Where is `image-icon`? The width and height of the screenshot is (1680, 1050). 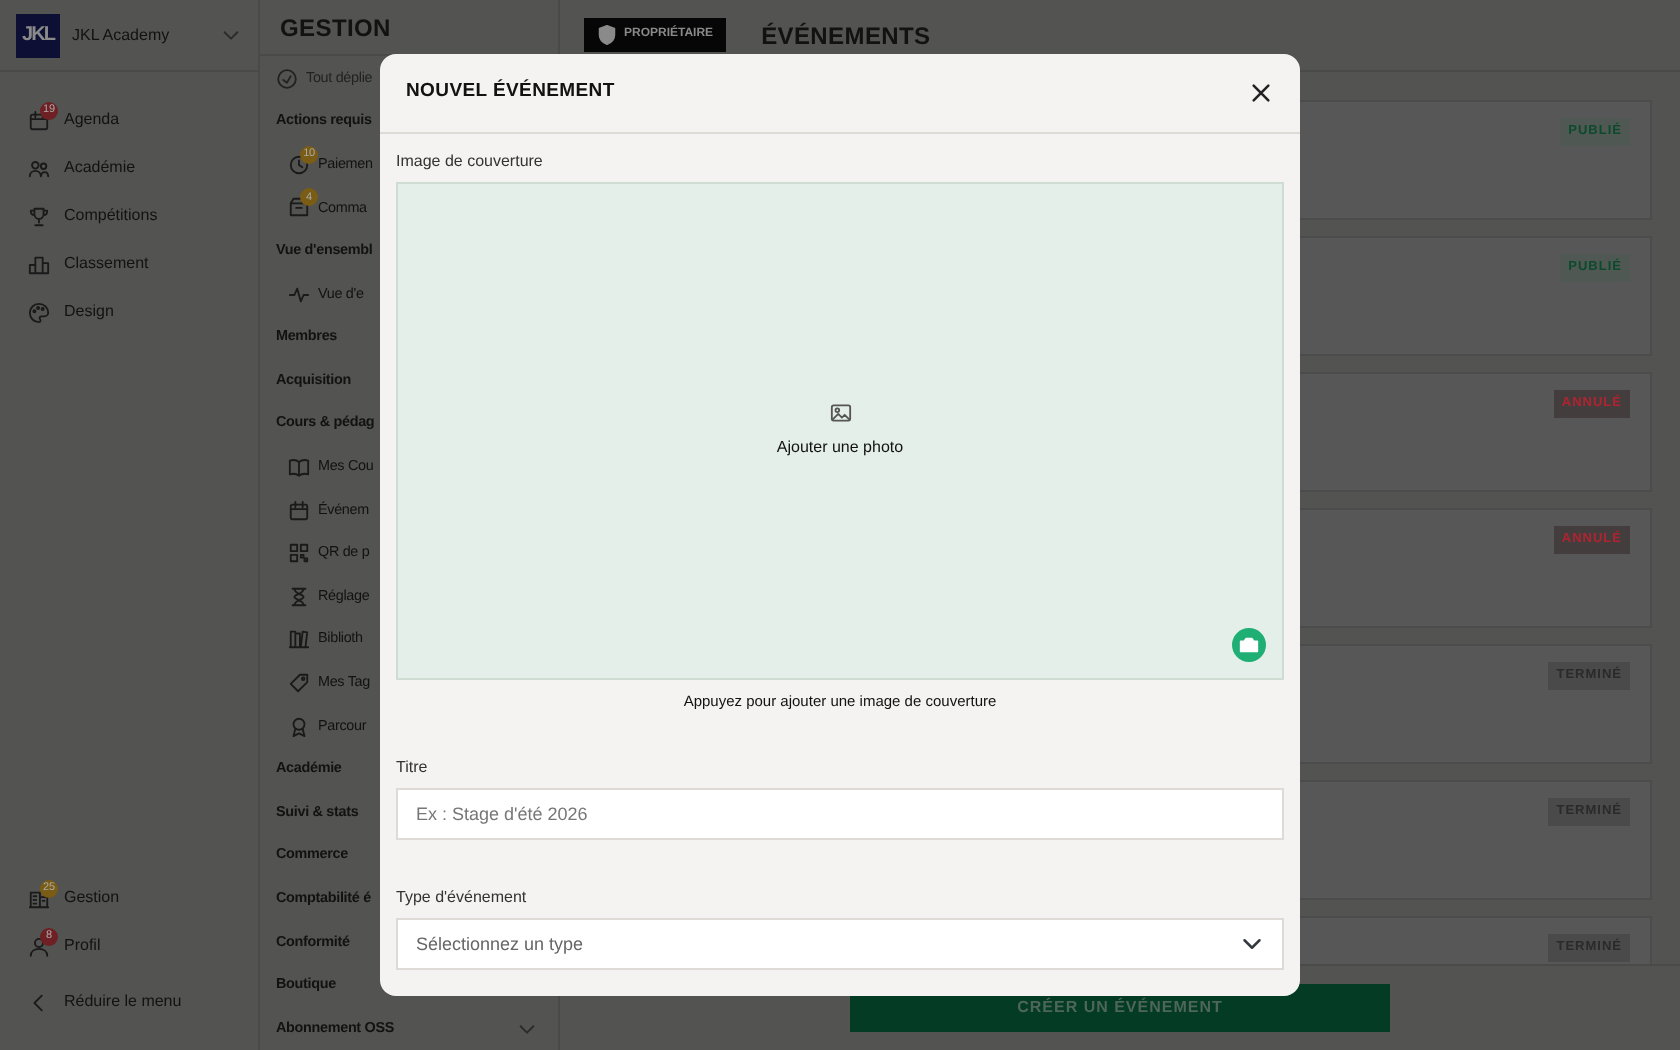
image-icon is located at coordinates (840, 413).